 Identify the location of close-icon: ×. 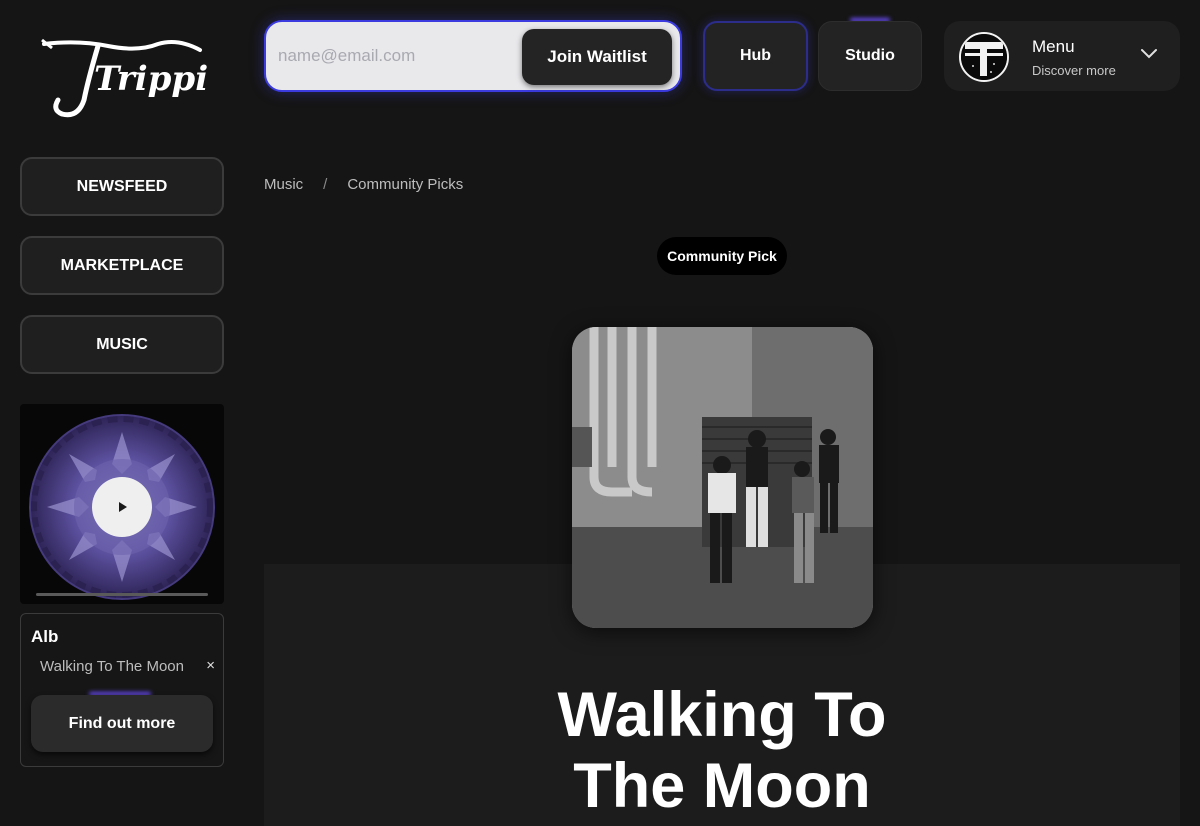
(210, 665).